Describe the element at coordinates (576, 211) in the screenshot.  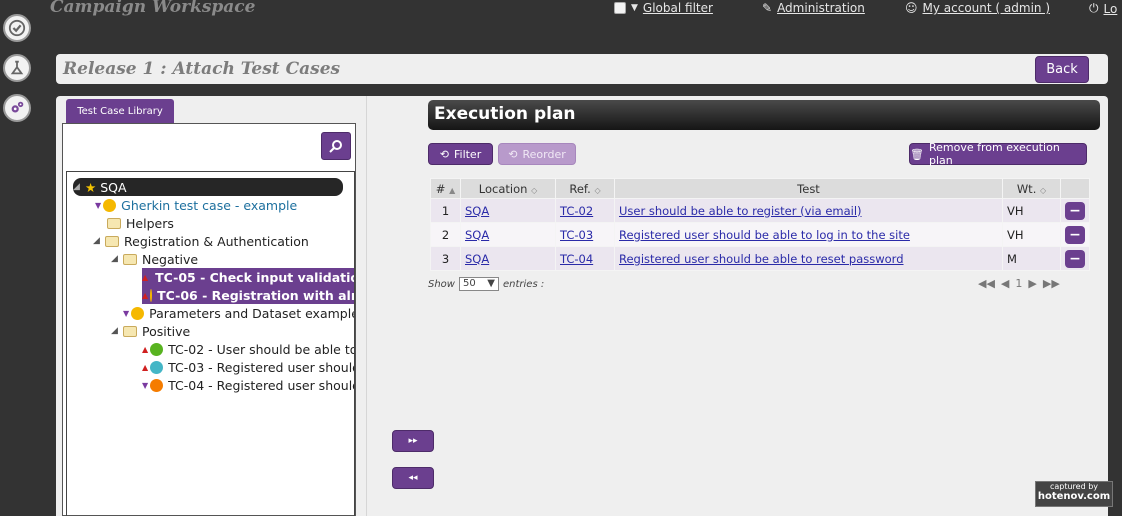
I see `ref-link: TC-02` at that location.